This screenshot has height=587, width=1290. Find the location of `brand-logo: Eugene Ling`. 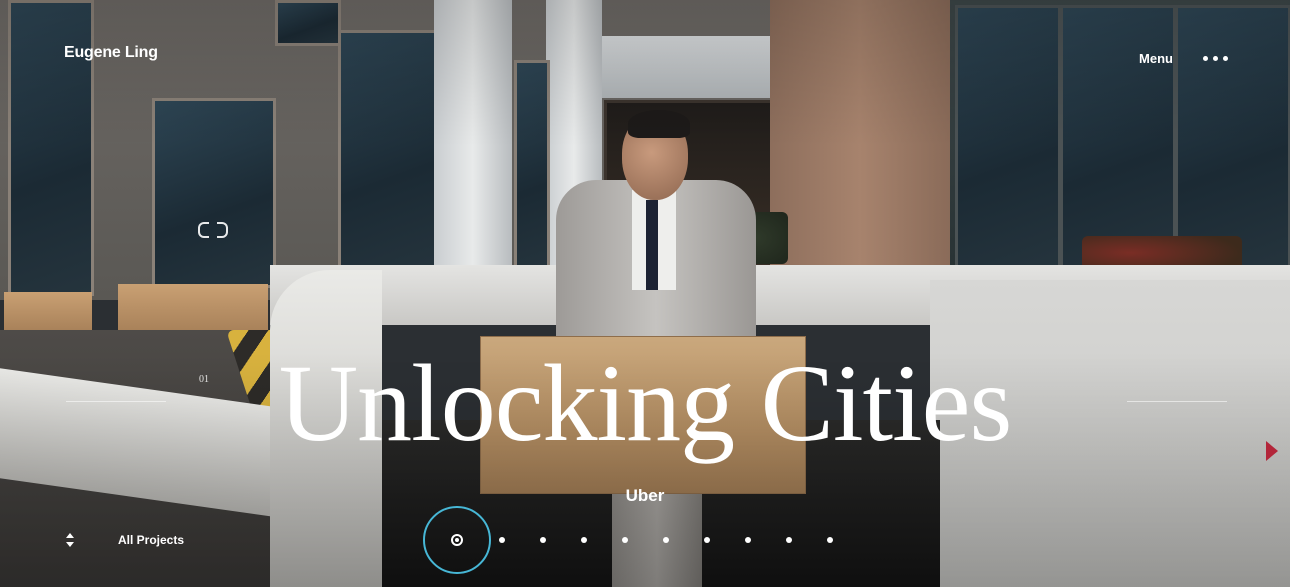

brand-logo: Eugene Ling is located at coordinates (111, 53).